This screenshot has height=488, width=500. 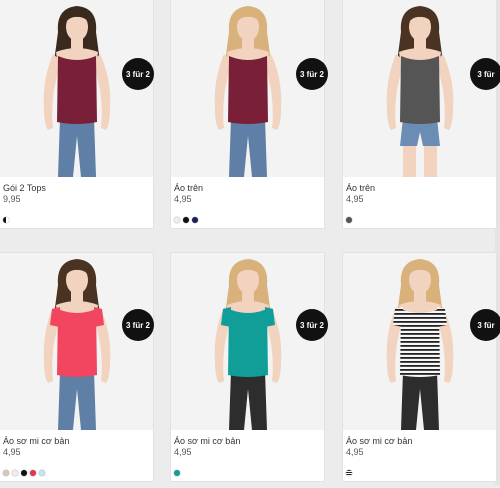 What do you see at coordinates (76, 202) in the screenshot?
I see `product-info: Gói 2 Tops 9,95` at bounding box center [76, 202].